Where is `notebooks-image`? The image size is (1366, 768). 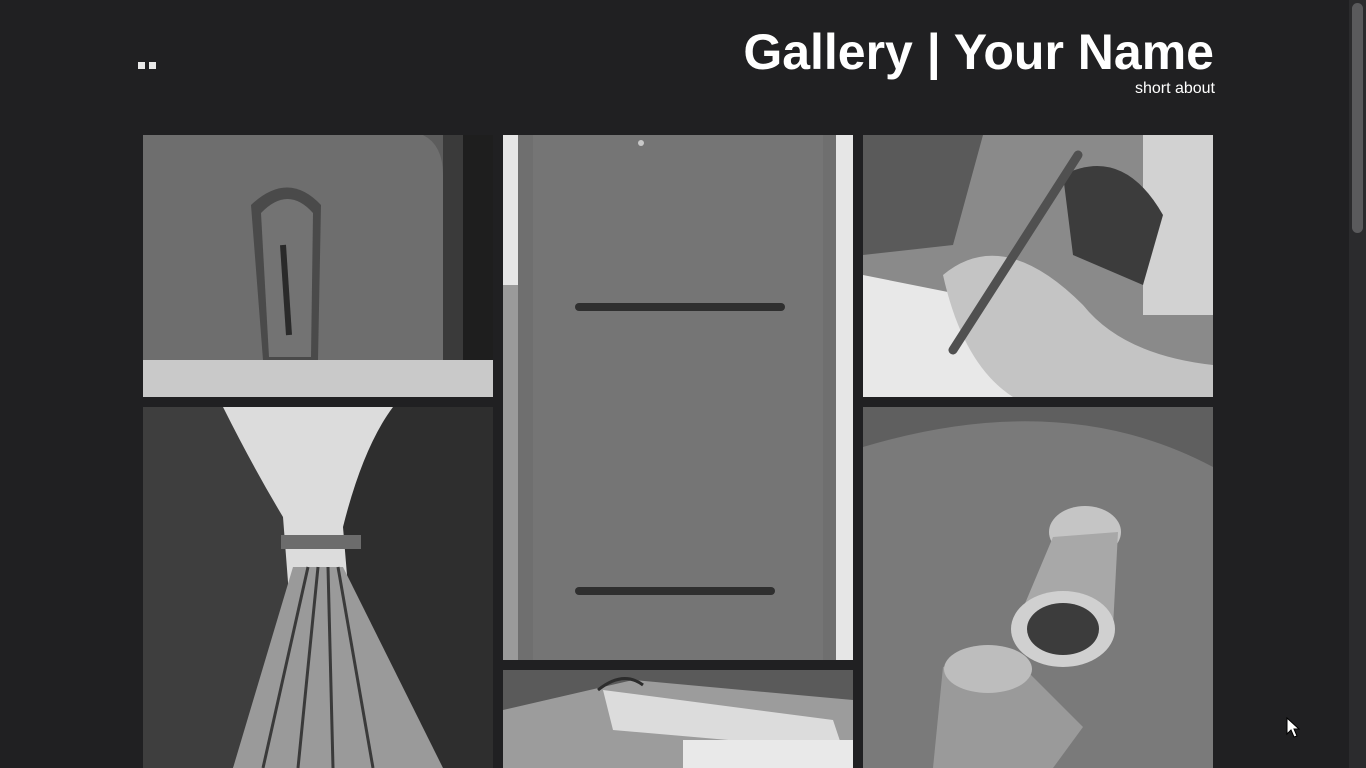 notebooks-image is located at coordinates (678, 719).